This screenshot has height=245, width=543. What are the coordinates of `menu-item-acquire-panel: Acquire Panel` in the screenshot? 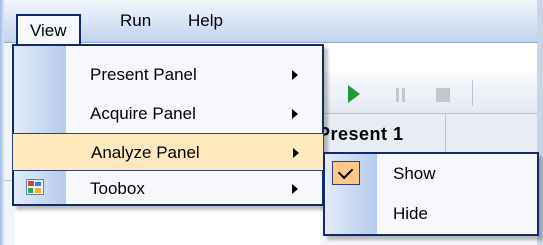 It's located at (168, 114).